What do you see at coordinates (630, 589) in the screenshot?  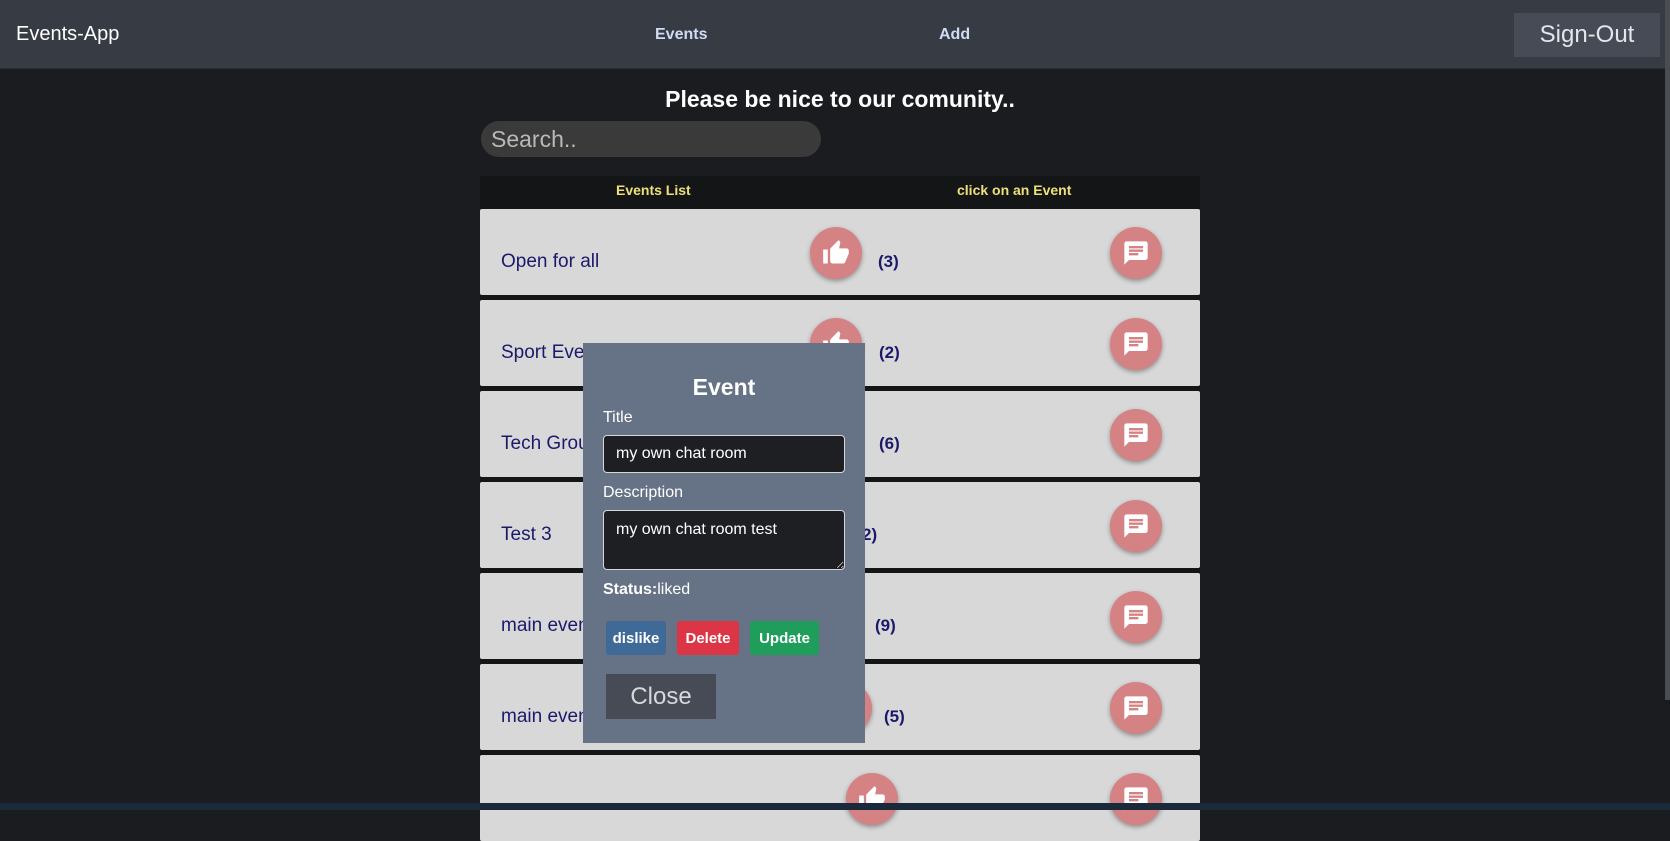 I see `status-label: Status:` at bounding box center [630, 589].